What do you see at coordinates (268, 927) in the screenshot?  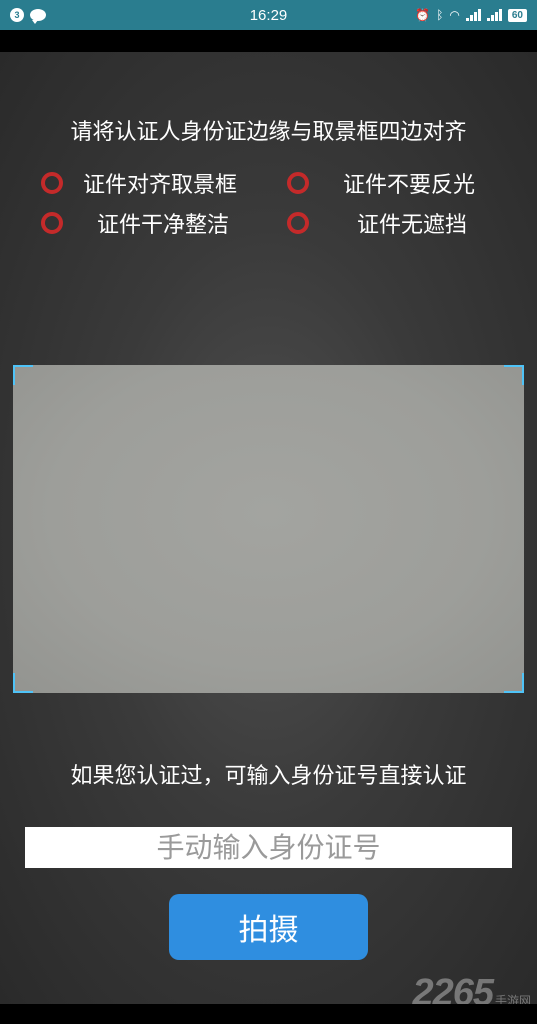 I see `shoot-button: 拍摄` at bounding box center [268, 927].